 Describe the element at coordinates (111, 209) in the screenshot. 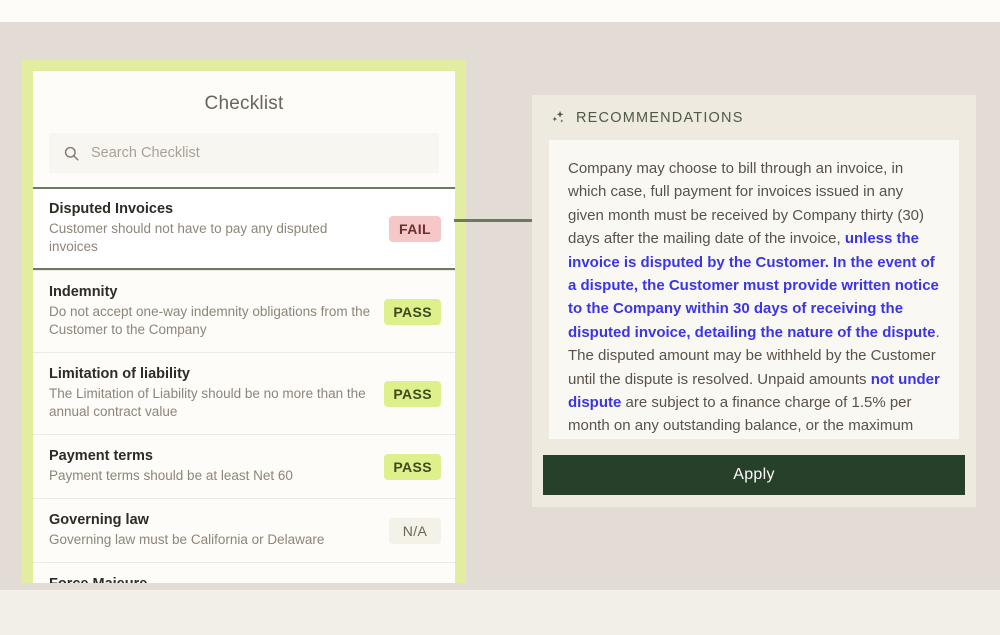

I see `list-item-title: Disputed Invoices` at that location.